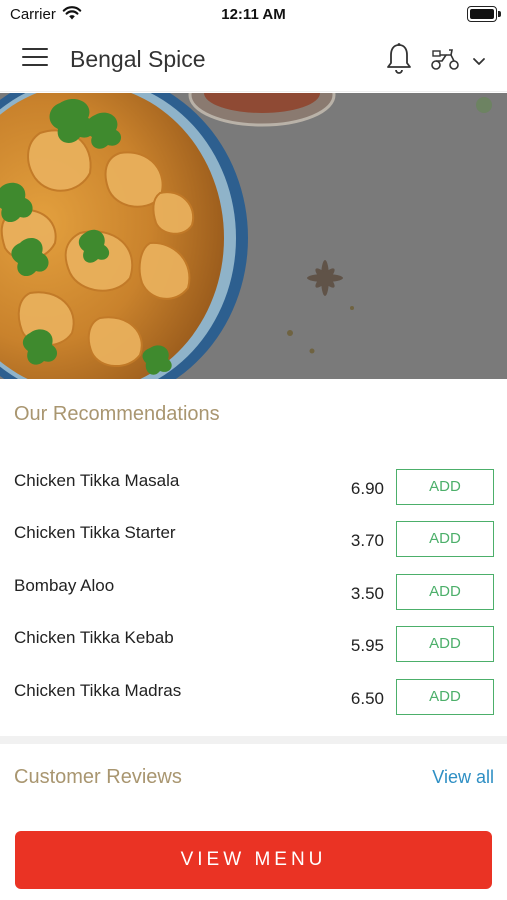  I want to click on reviews-title: Customer Reviews, so click(98, 777).